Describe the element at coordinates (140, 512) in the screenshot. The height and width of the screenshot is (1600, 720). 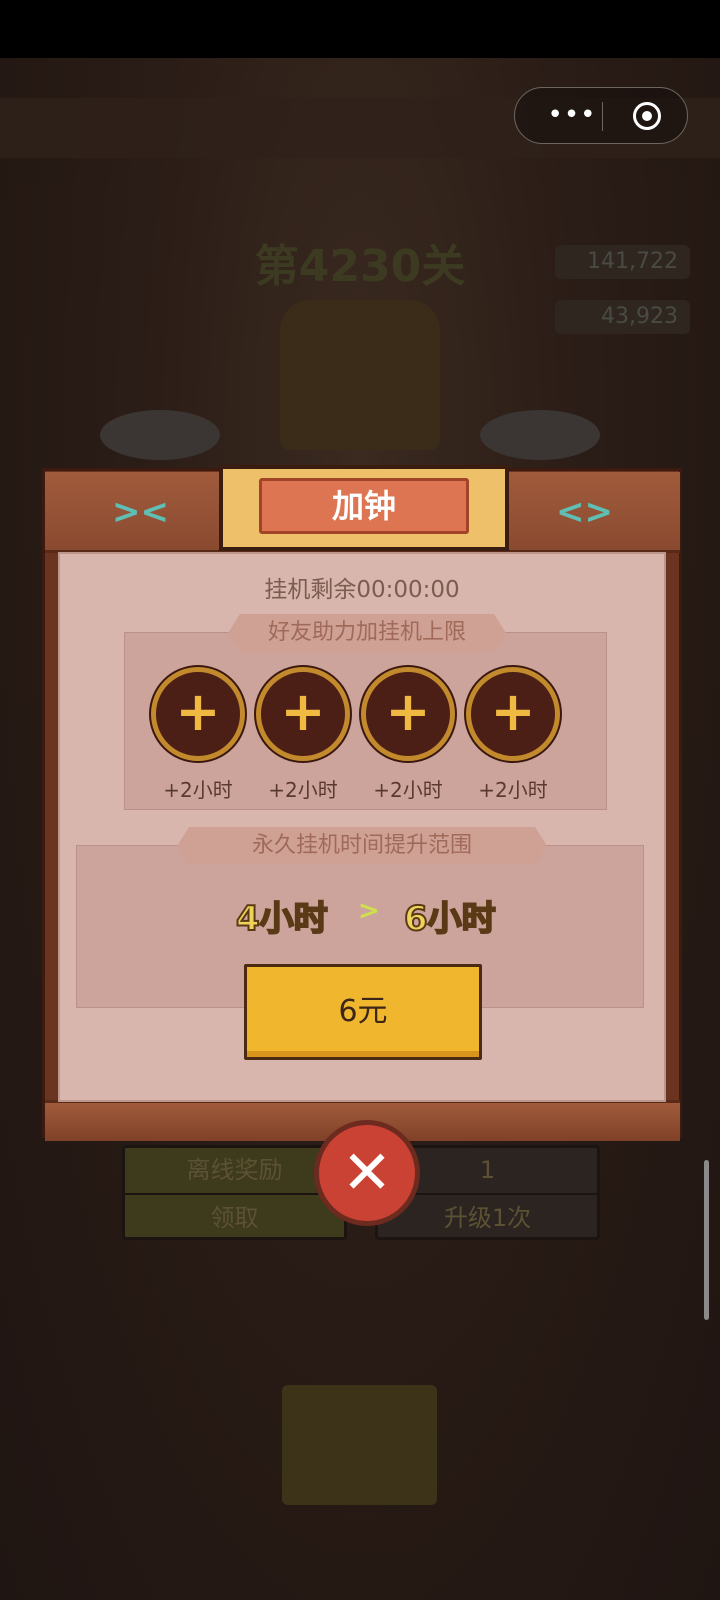
I see `fish-icon: ><` at that location.